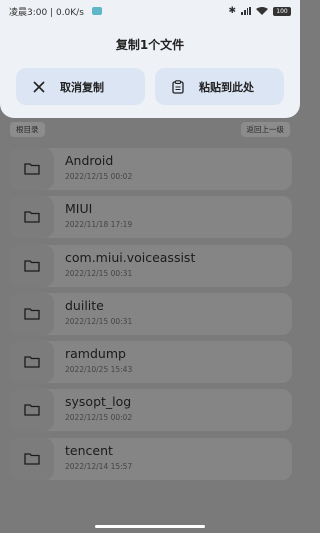 The width and height of the screenshot is (320, 533). I want to click on notification-app-icon, so click(96, 11).